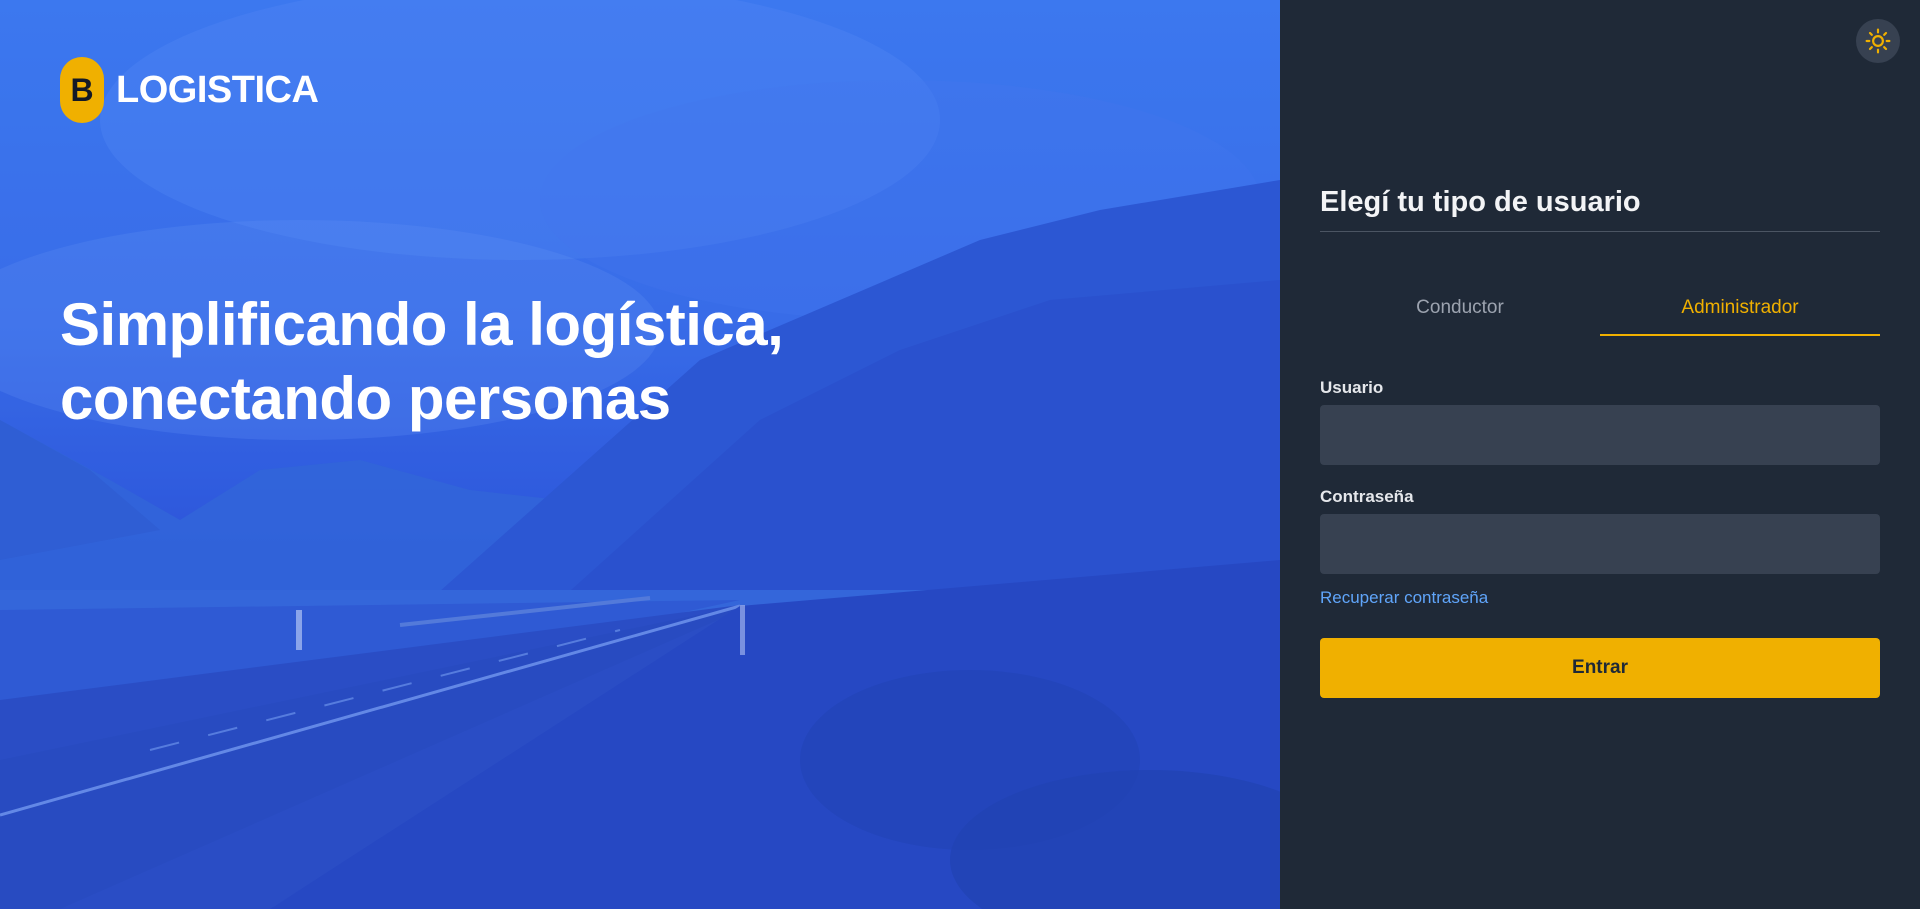 Image resolution: width=1920 pixels, height=909 pixels. Describe the element at coordinates (1740, 309) in the screenshot. I see `tab-administrador: Administrador` at that location.